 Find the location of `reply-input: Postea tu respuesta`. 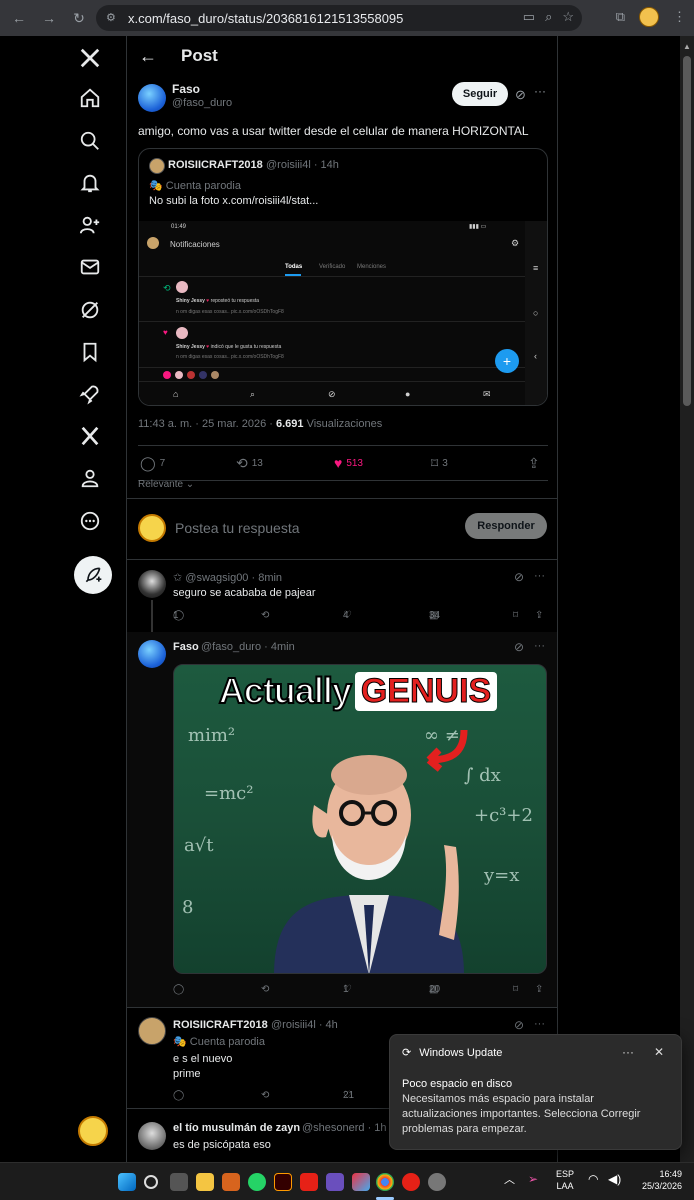

reply-input: Postea tu respuesta is located at coordinates (237, 528).